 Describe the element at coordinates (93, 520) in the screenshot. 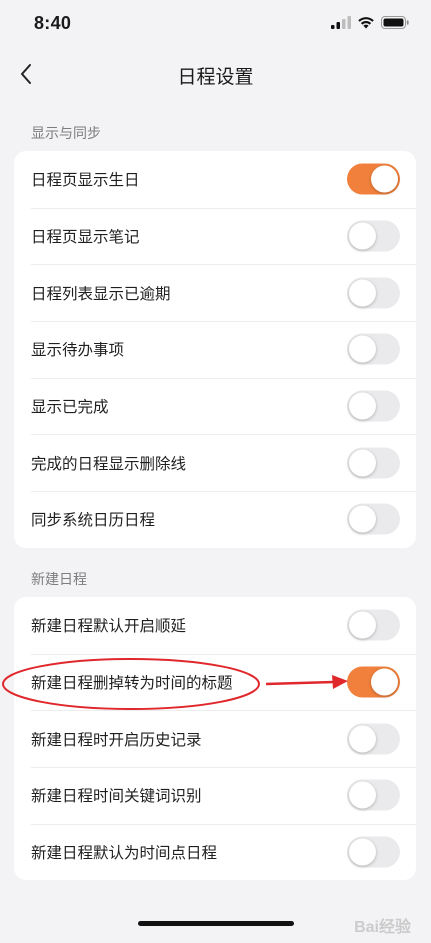

I see `setting-label: 同步系统日历日程` at that location.